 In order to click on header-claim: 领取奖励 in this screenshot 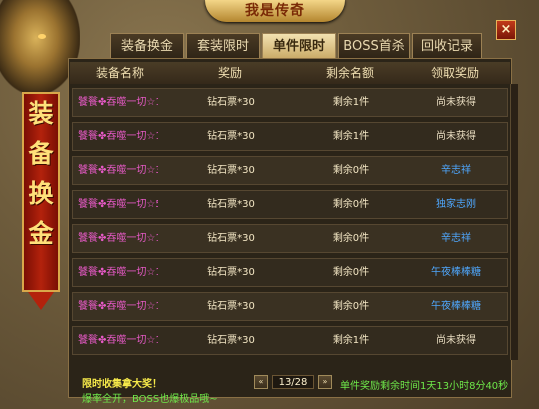, I will do `click(454, 73)`.